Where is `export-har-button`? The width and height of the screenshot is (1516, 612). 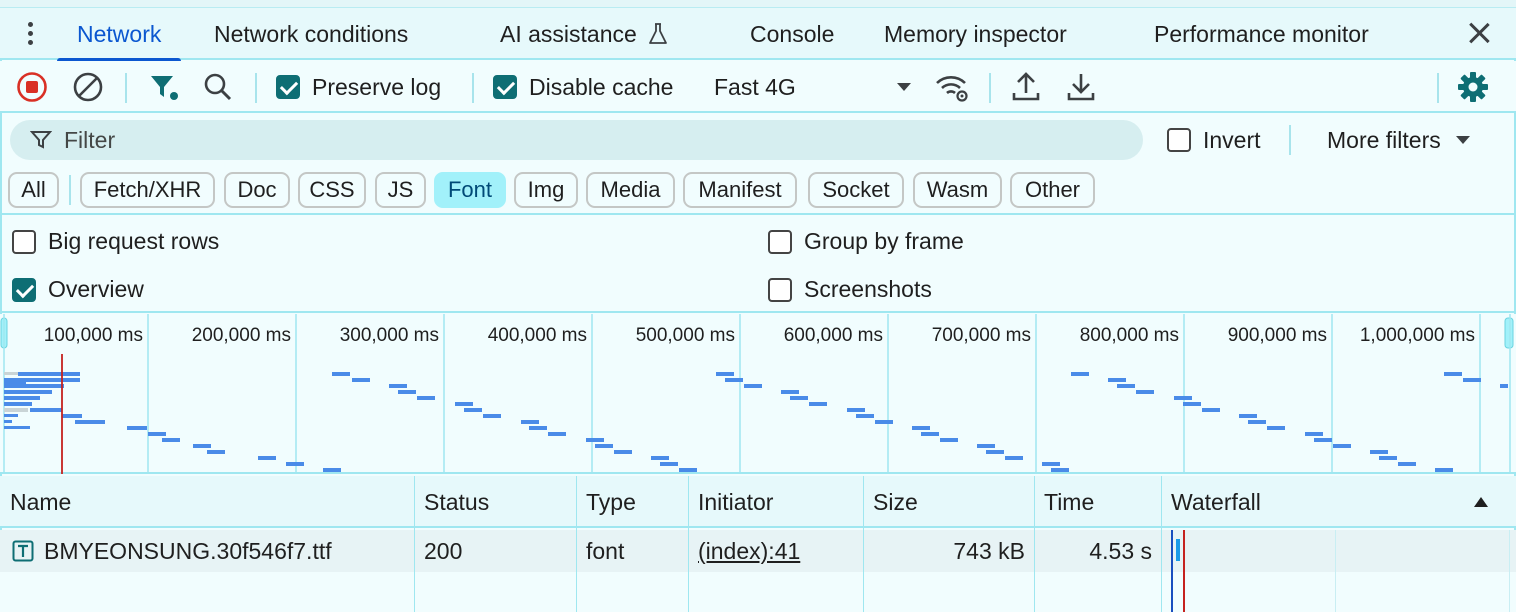 export-har-button is located at coordinates (1081, 87).